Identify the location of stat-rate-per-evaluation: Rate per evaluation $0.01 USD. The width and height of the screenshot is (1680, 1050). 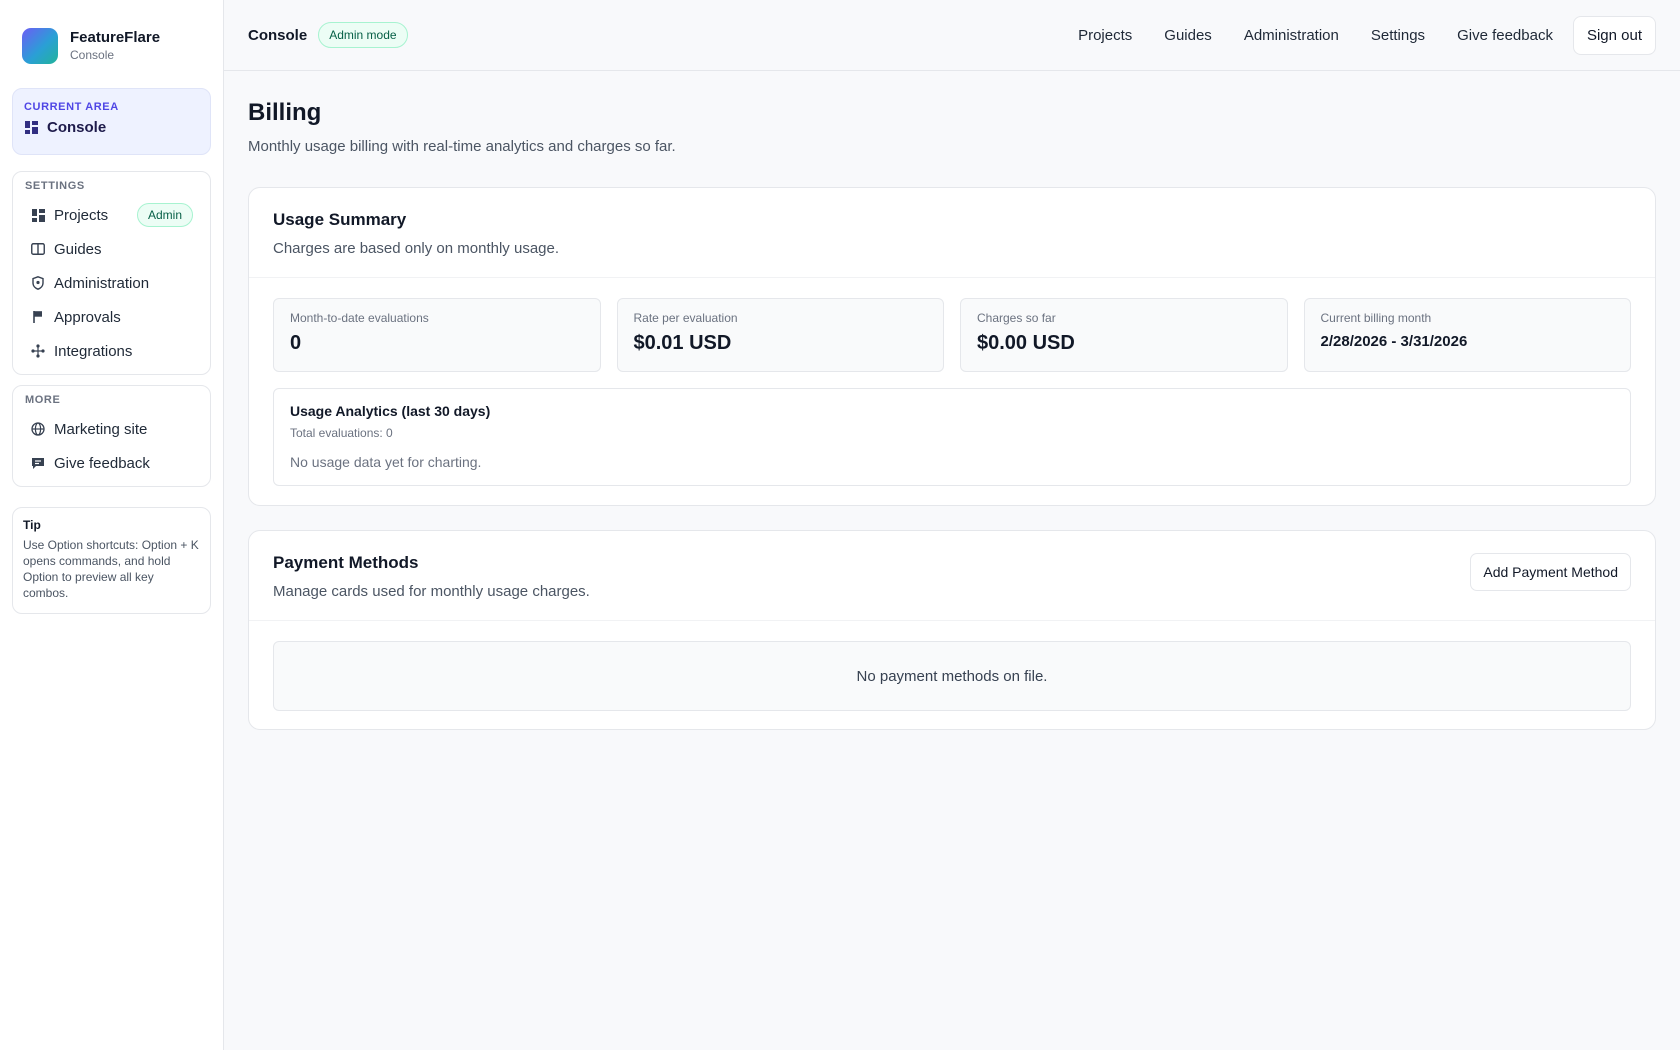
(780, 335).